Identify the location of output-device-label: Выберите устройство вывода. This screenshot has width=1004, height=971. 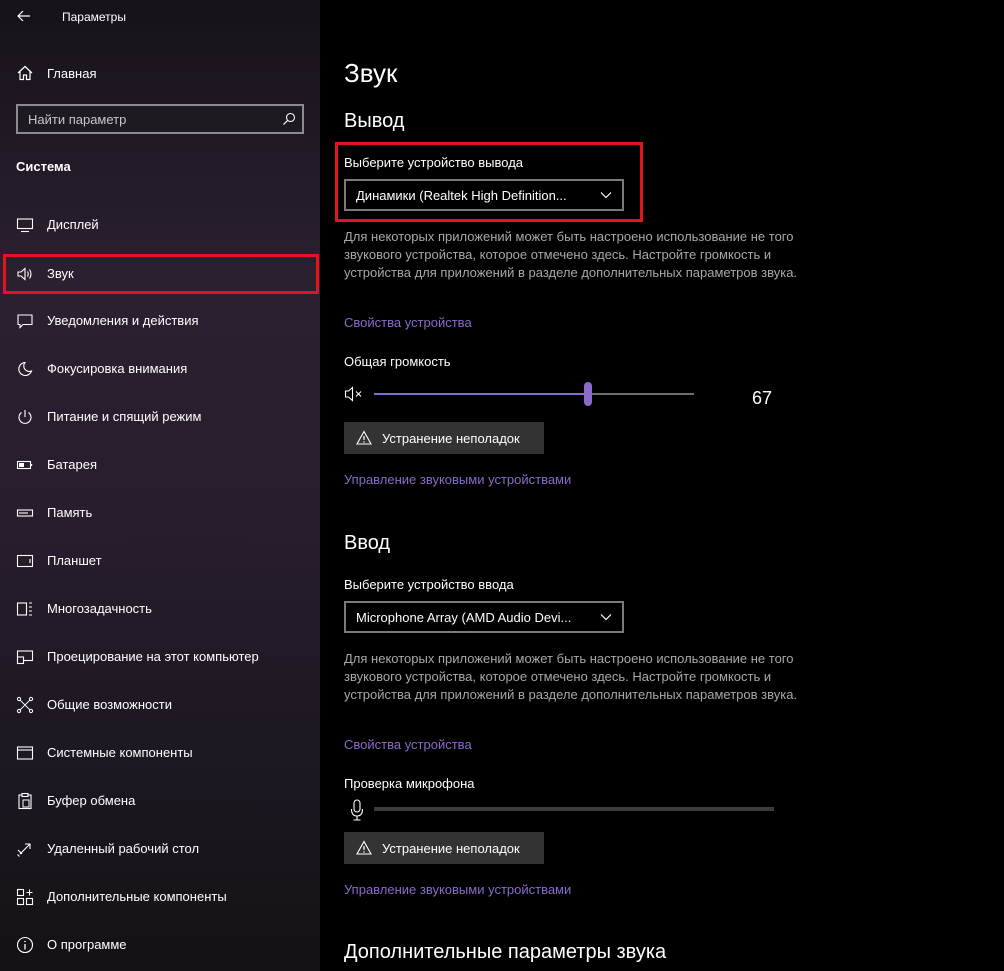
(434, 162).